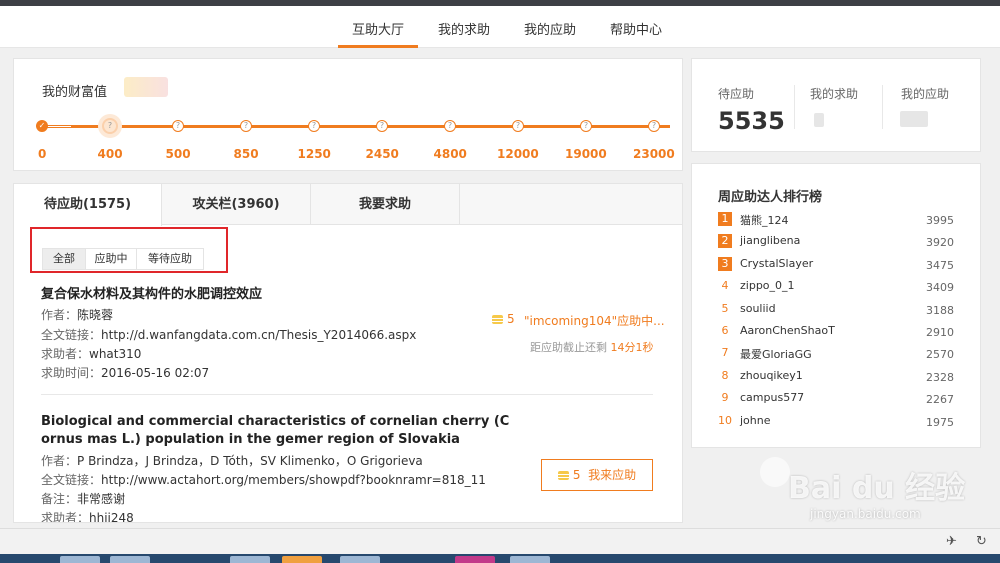 This screenshot has width=1000, height=563. What do you see at coordinates (550, 28) in the screenshot?
I see `tab-my-helps: 我的应助` at bounding box center [550, 28].